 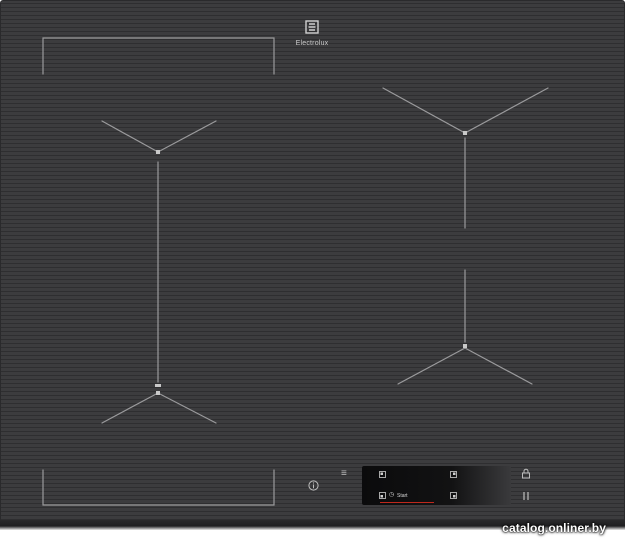 What do you see at coordinates (312, 27) in the screenshot?
I see `electrolux-logo-icon` at bounding box center [312, 27].